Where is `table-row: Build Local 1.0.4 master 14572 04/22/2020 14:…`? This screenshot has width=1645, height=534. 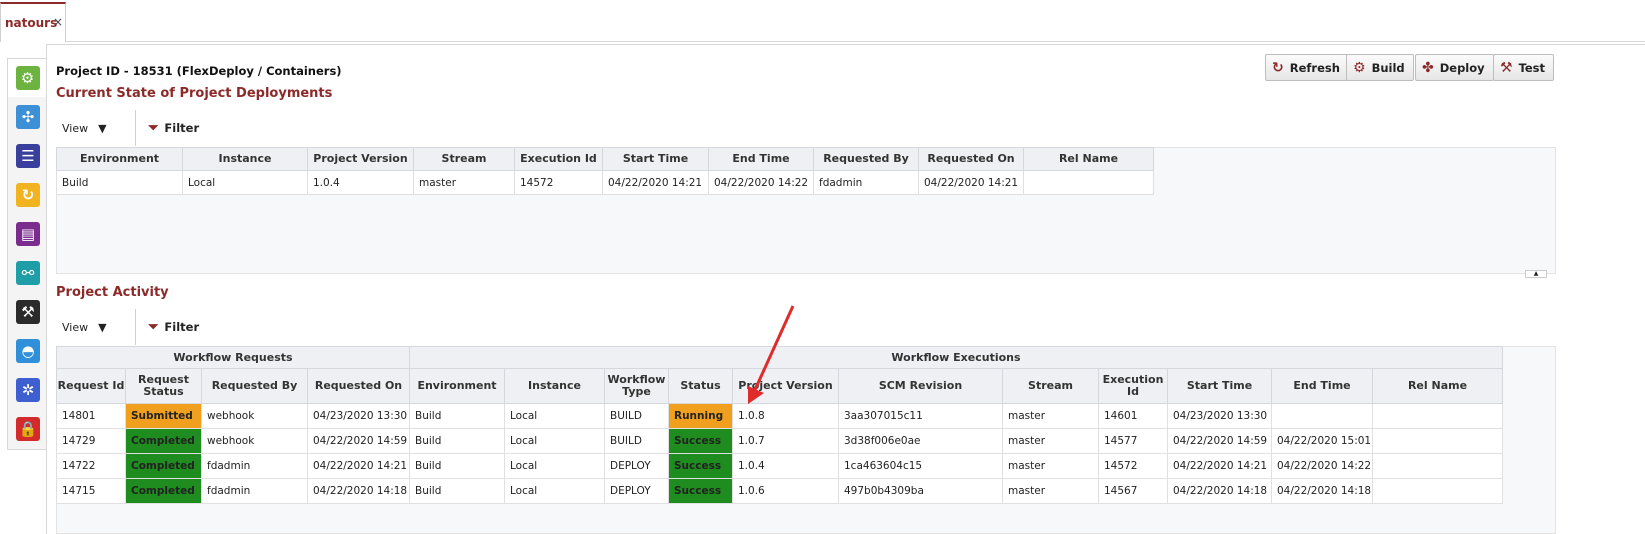 table-row: Build Local 1.0.4 master 14572 04/22/2020 14:… is located at coordinates (605, 182).